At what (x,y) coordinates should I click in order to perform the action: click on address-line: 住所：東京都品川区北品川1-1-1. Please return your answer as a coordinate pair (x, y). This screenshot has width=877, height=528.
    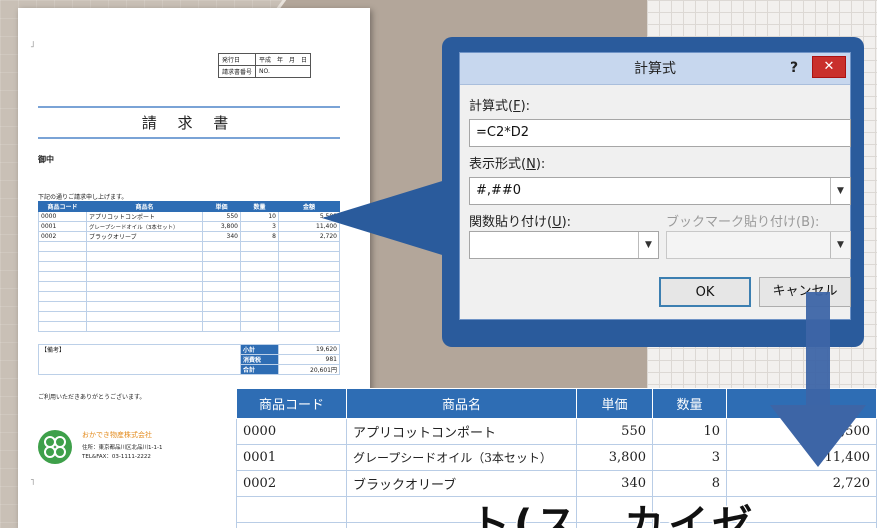
    Looking at the image, I should click on (122, 448).